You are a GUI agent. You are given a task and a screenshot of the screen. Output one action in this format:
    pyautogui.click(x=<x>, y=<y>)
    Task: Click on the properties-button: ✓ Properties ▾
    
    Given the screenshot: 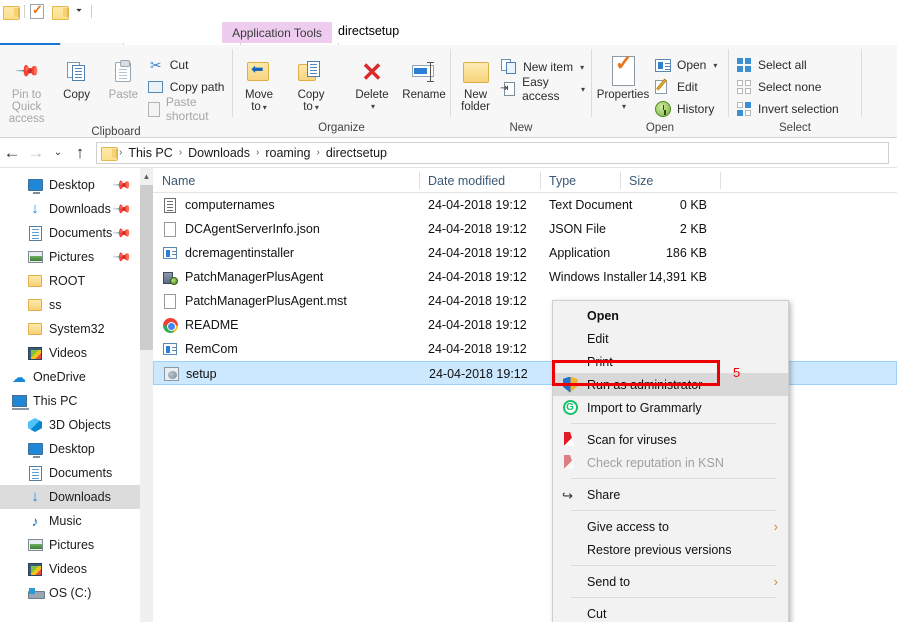 What is the action you would take?
    pyautogui.click(x=623, y=81)
    